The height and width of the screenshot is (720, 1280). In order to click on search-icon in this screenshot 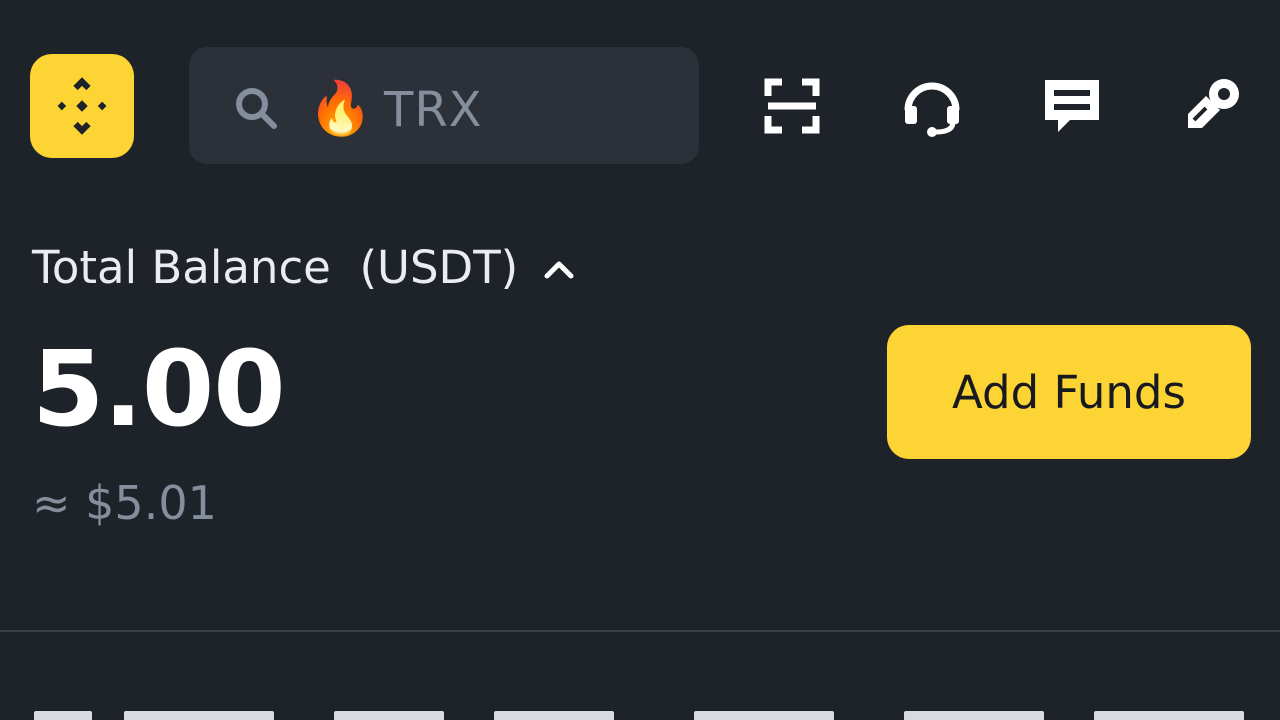, I will do `click(256, 108)`.